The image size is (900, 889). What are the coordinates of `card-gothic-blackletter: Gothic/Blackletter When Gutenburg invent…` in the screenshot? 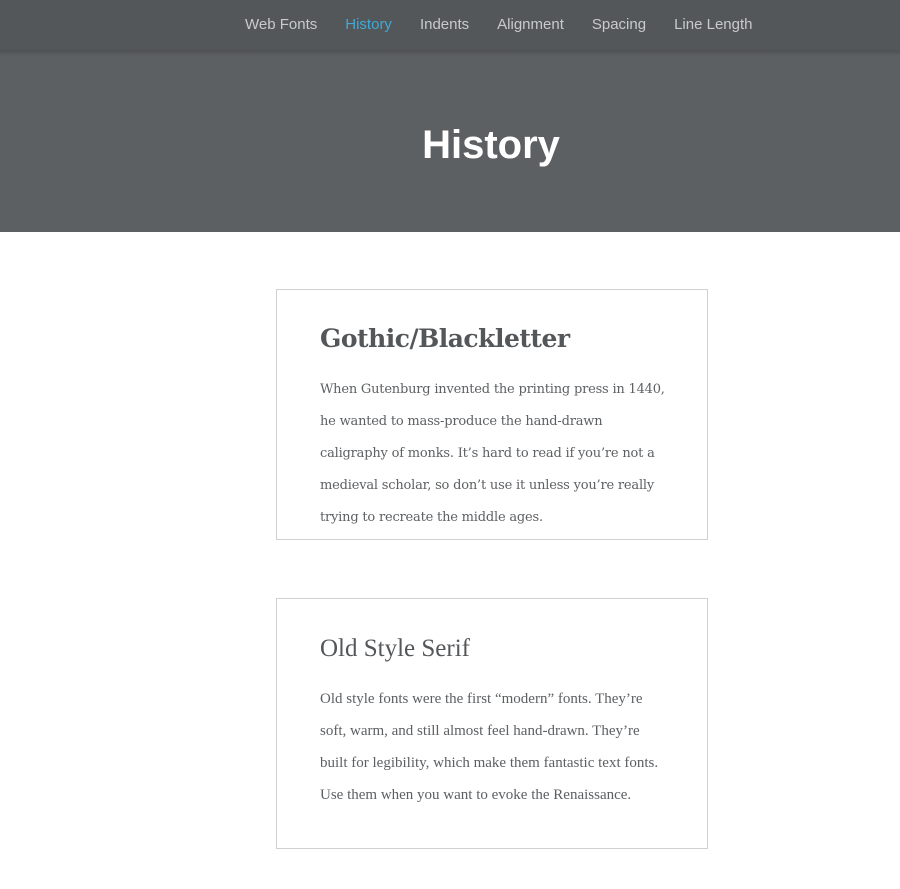 It's located at (492, 414).